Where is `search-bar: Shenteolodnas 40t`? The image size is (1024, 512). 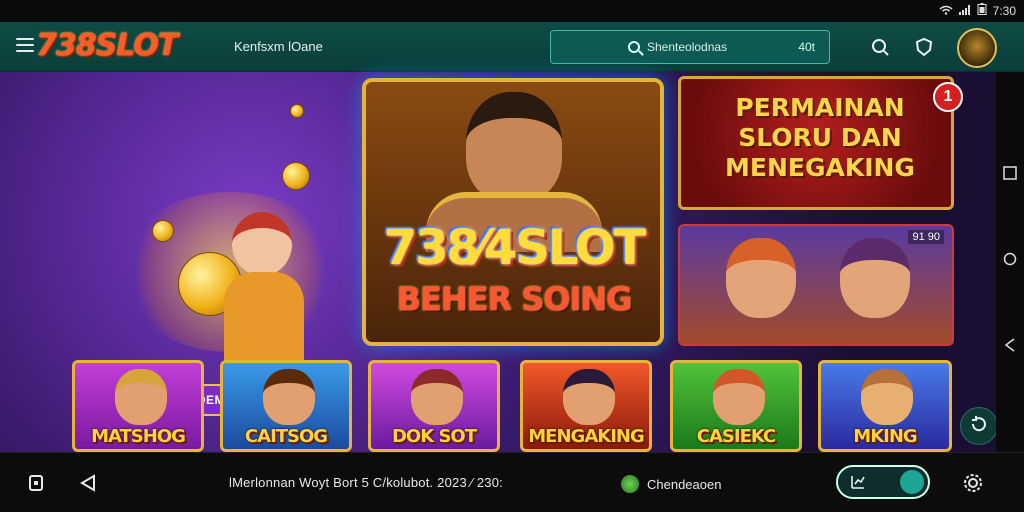 search-bar: Shenteolodnas 40t is located at coordinates (690, 47).